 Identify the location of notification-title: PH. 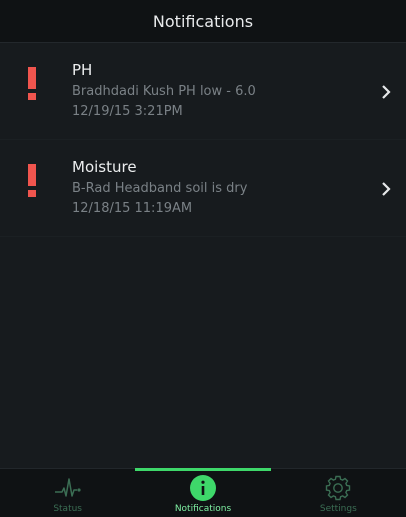
(82, 70).